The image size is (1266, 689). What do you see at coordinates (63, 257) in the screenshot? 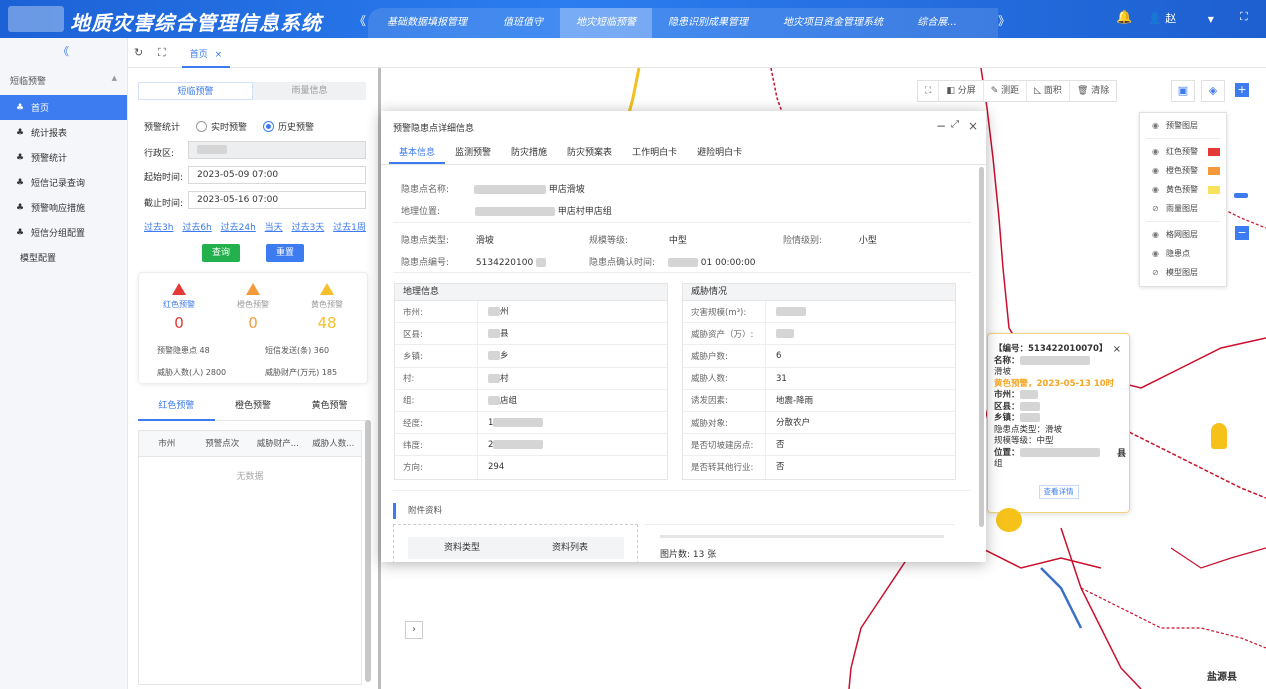
I see `sidebar-item-model: 模型配置` at bounding box center [63, 257].